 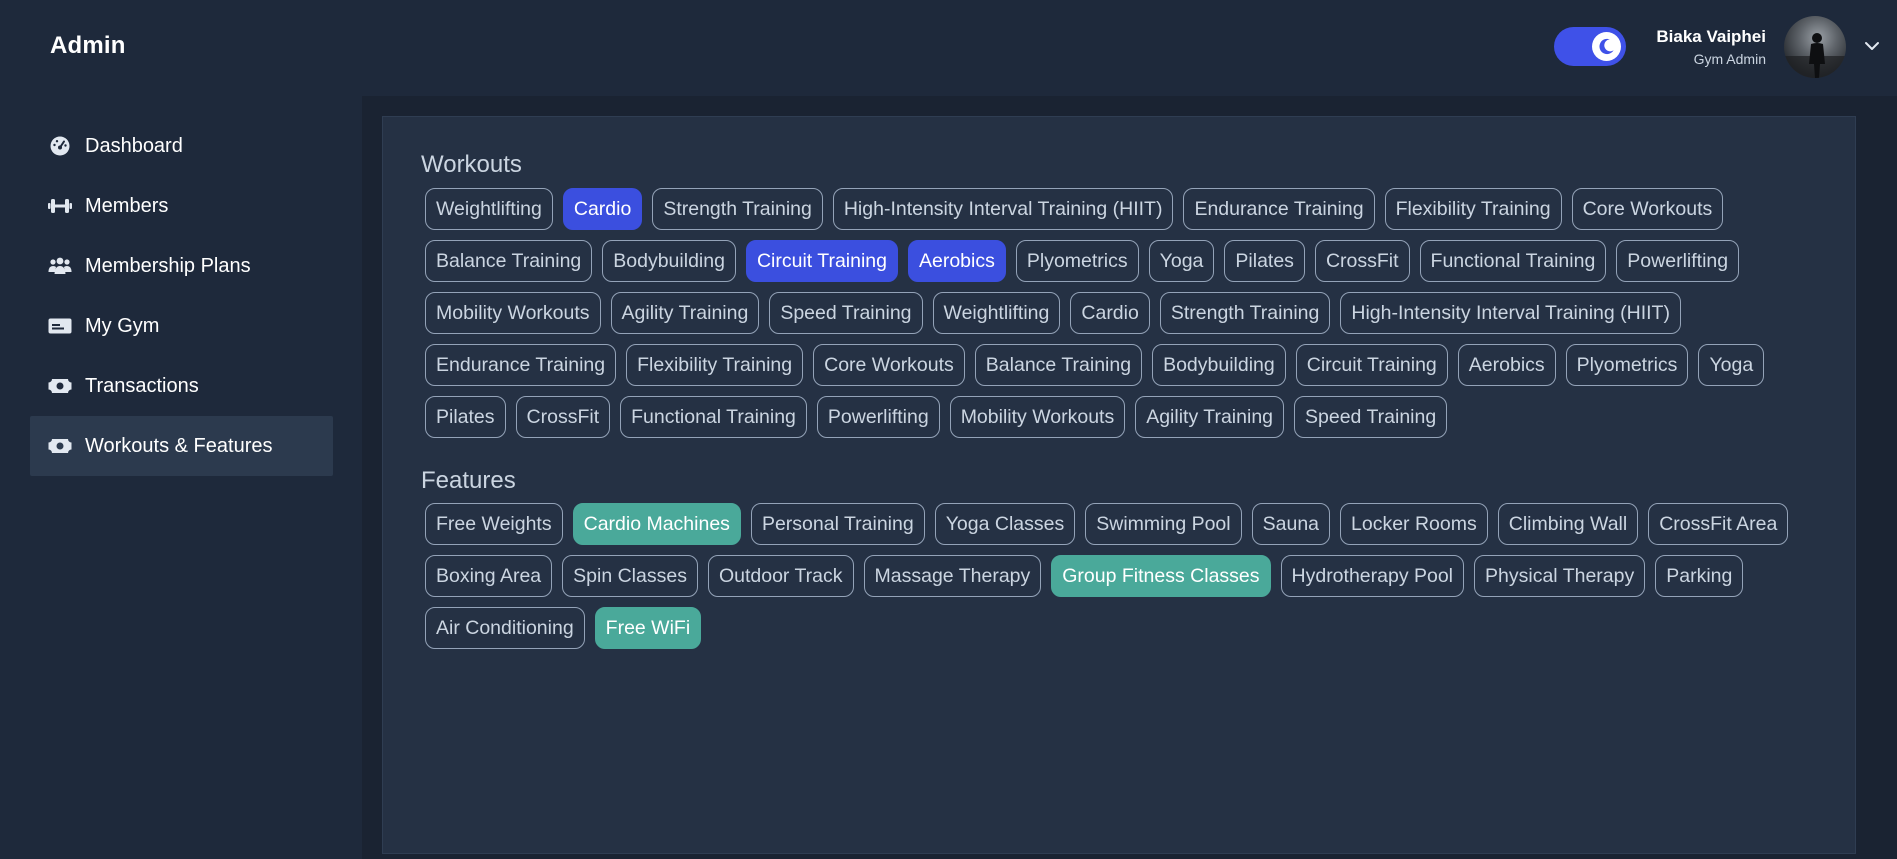 I want to click on chevron-down-icon, so click(x=1872, y=46).